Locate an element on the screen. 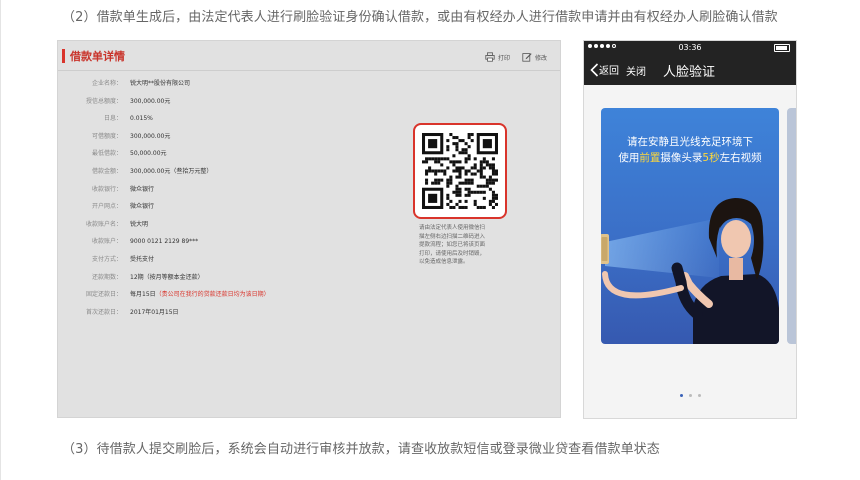 The width and height of the screenshot is (860, 480). loan-field-row: 收款账户： 9000 0121 2129 89*** is located at coordinates (233, 242).